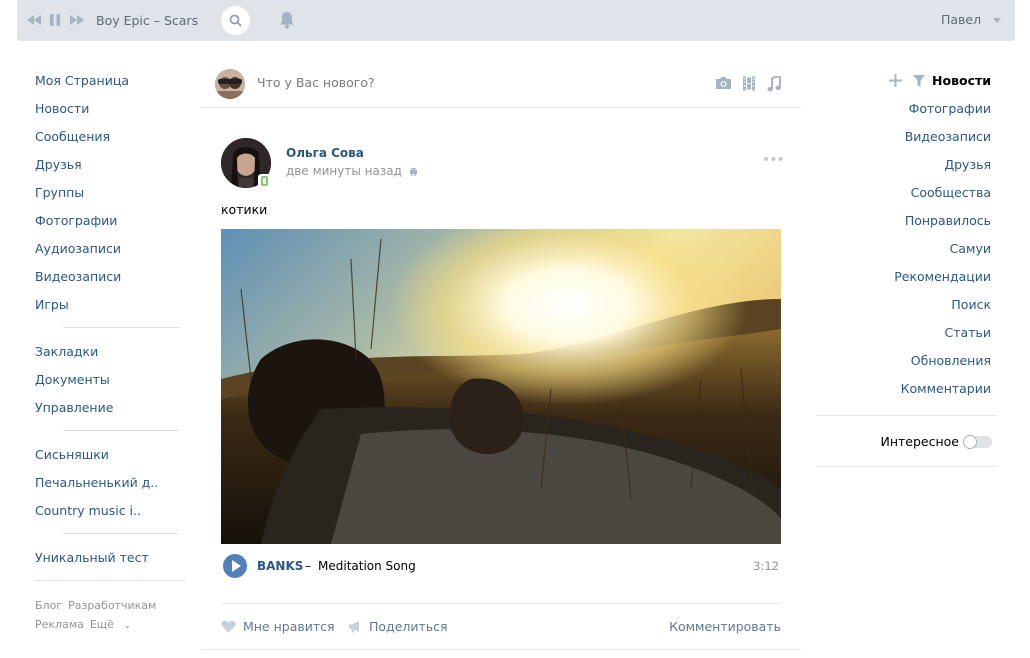 The height and width of the screenshot is (658, 1030). Describe the element at coordinates (906, 222) in the screenshot. I see `feed-menu-item-4: Понравилось` at that location.